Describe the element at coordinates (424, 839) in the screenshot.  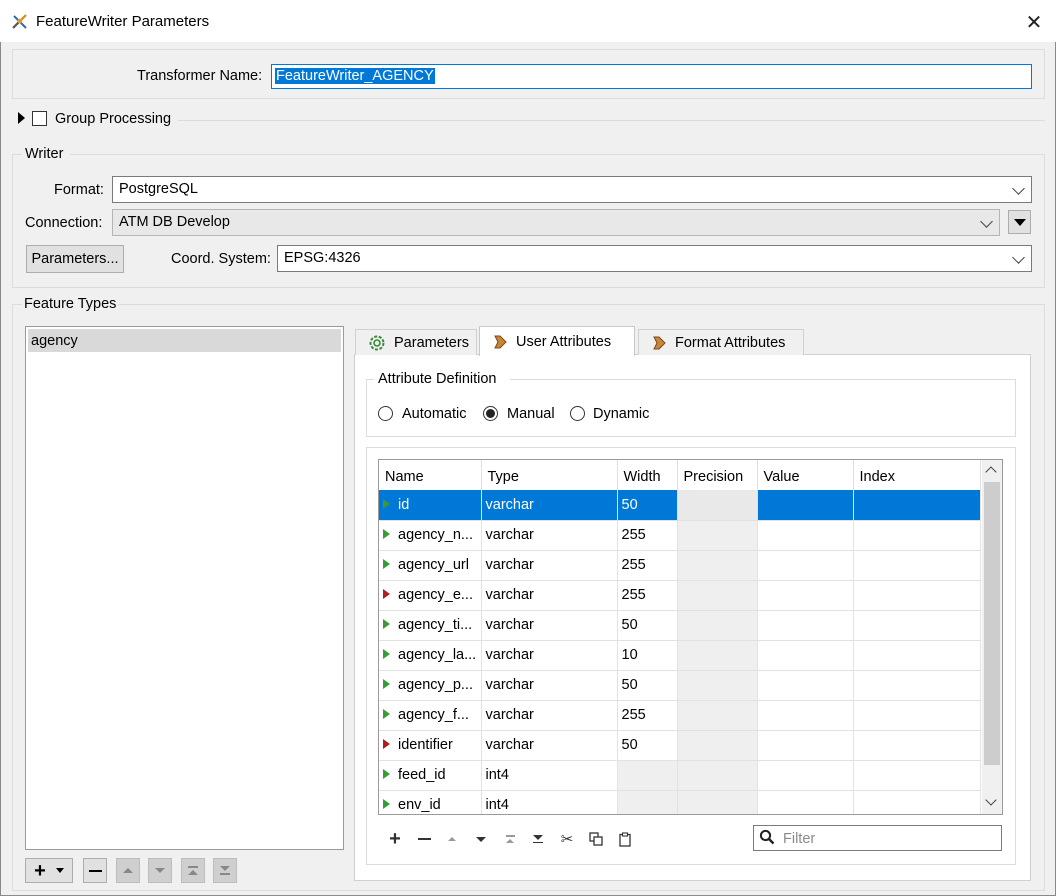
I see `remove-attribute-icon` at that location.